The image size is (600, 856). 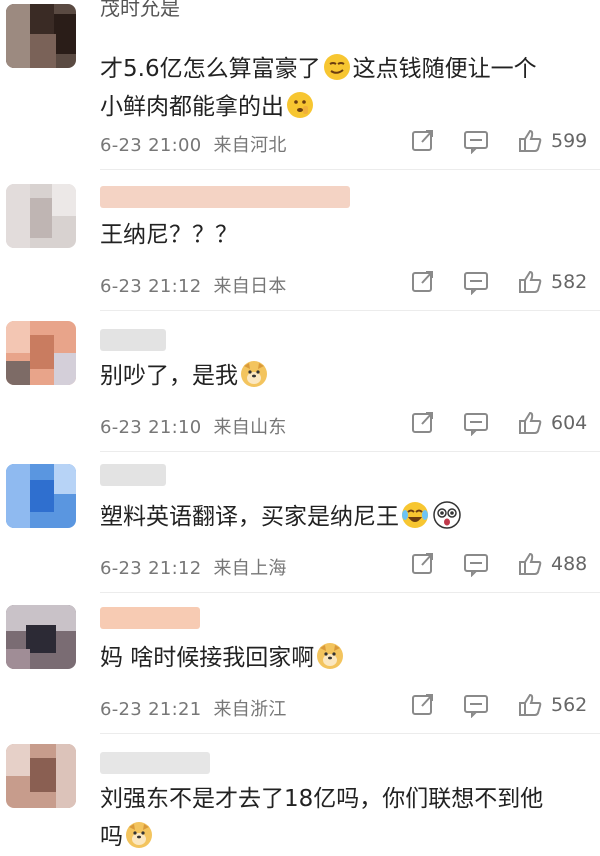 What do you see at coordinates (169, 235) in the screenshot?
I see `comment-text: 王纳尼？？？` at bounding box center [169, 235].